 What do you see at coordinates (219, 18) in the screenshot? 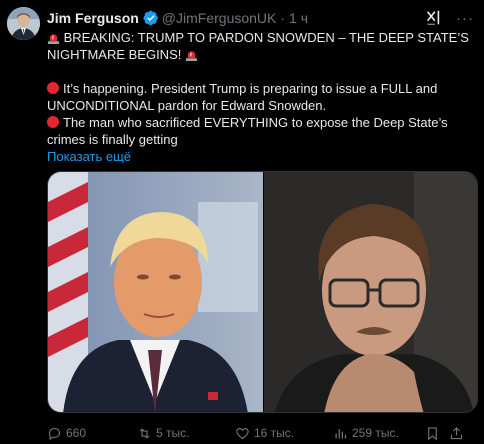
I see `author-handle: @JimFergusonUK` at bounding box center [219, 18].